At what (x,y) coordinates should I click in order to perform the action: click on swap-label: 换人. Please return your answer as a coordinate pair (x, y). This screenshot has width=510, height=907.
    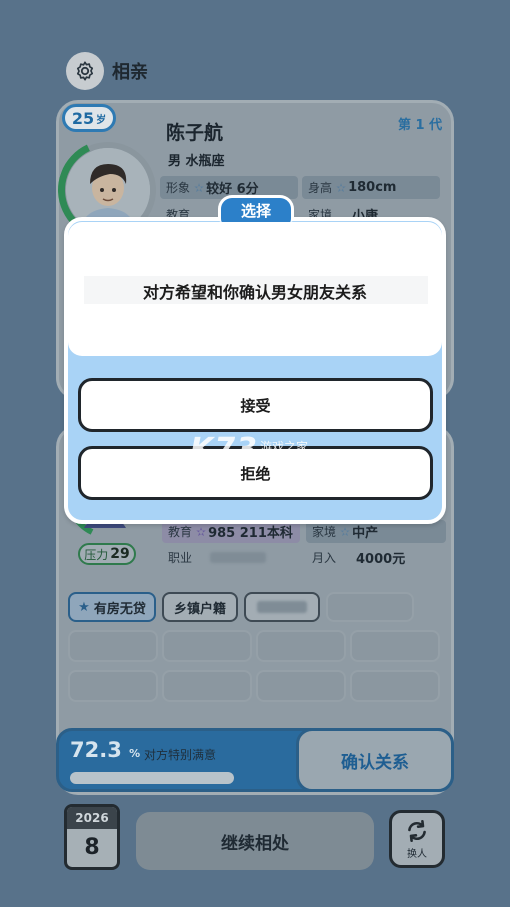
    Looking at the image, I should click on (417, 854).